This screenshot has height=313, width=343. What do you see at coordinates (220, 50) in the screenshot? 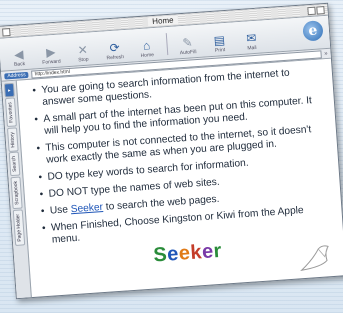
I see `print-label: Print` at bounding box center [220, 50].